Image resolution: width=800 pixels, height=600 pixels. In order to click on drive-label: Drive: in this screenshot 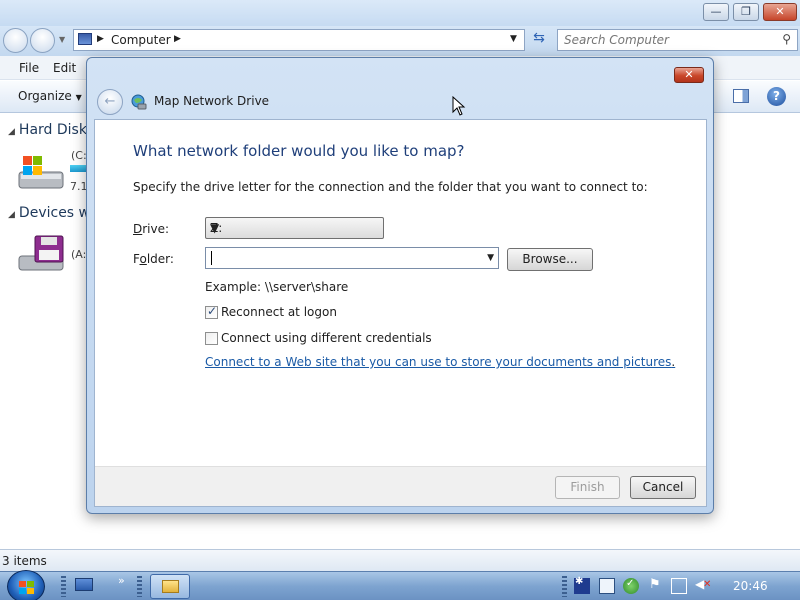, I will do `click(151, 229)`.